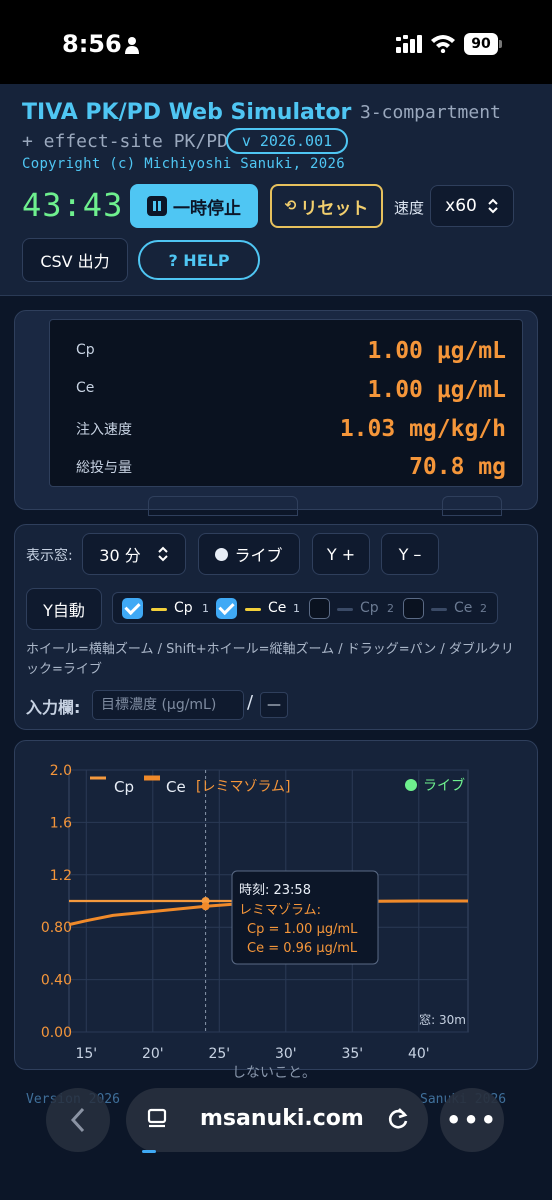  I want to click on speed-label: 速度, so click(409, 208).